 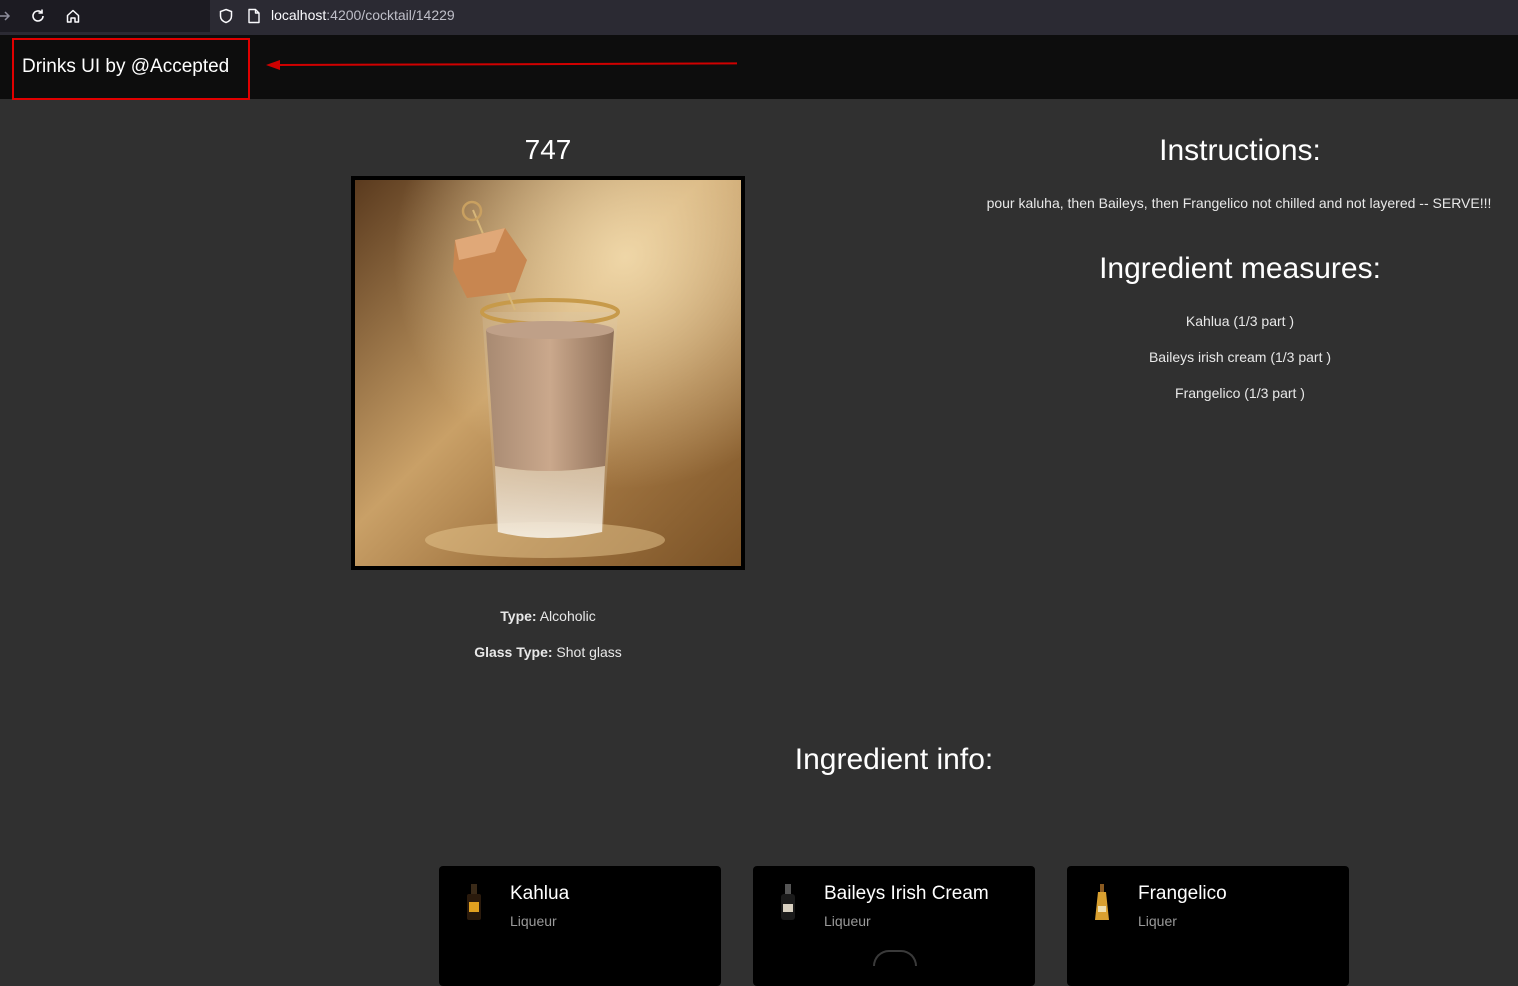 I want to click on frangelico-bottle-icon, so click(x=1102, y=902).